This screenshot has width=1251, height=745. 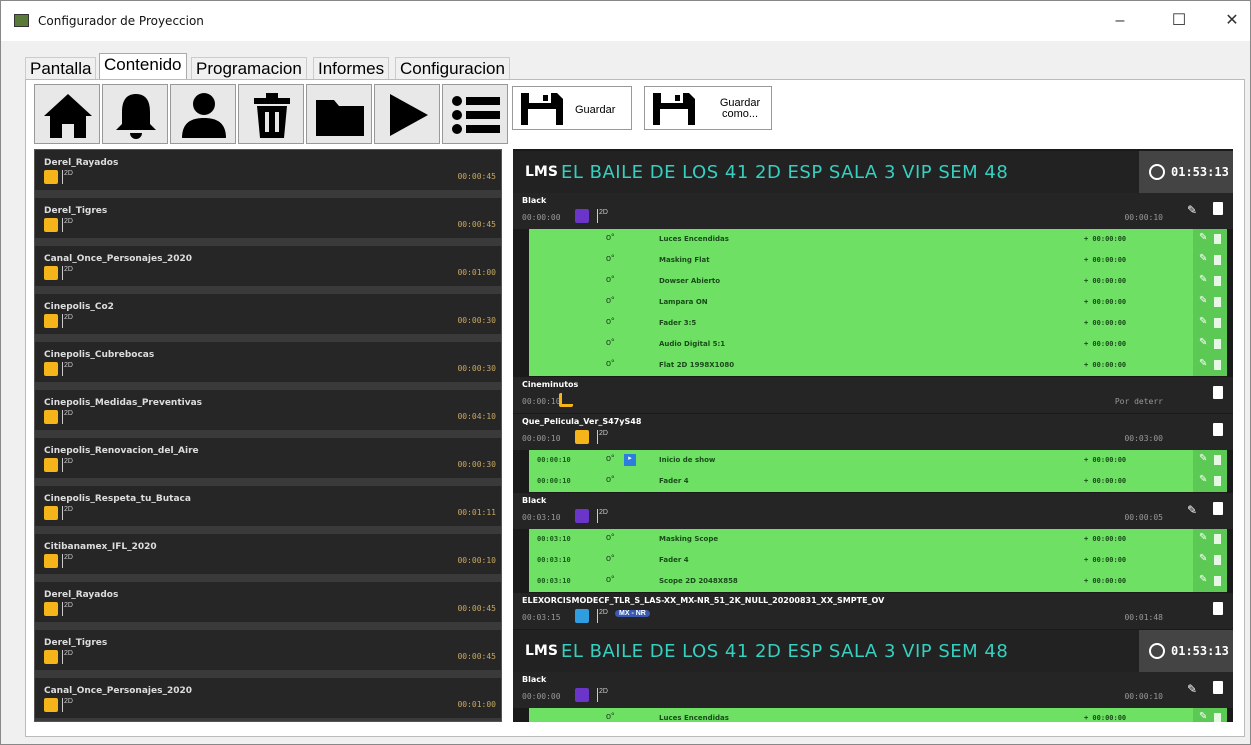 What do you see at coordinates (878, 260) in the screenshot?
I see `cue-row: o° Masking Flat + 00:00:00 ✎` at bounding box center [878, 260].